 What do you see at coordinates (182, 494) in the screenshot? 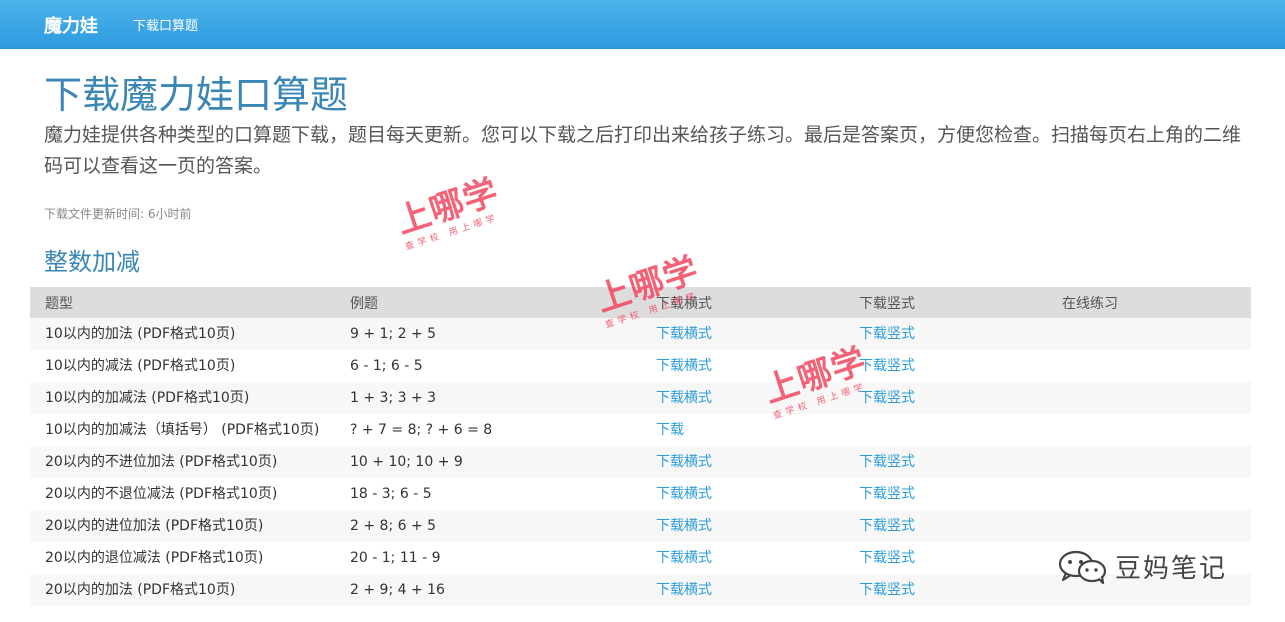
I see `problem-type-cell: 20以内的不退位减法 (PDF格式10页)` at bounding box center [182, 494].